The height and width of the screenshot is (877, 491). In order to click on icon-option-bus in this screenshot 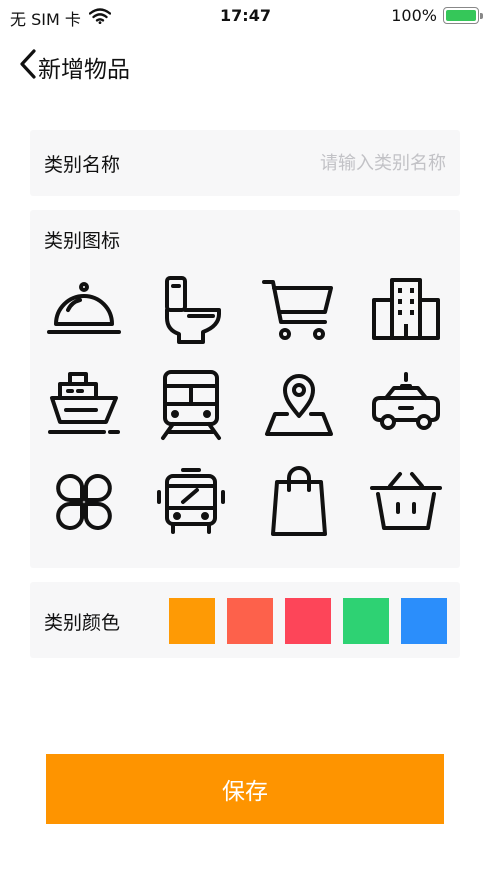, I will do `click(192, 502)`.